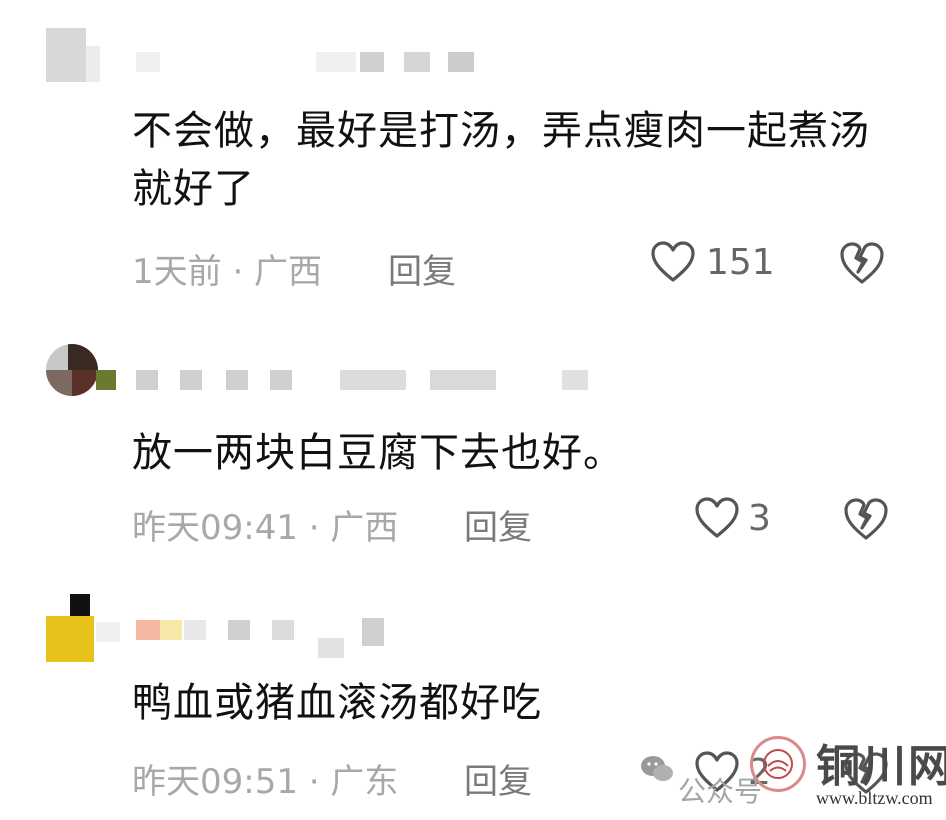  What do you see at coordinates (740, 262) in the screenshot?
I see `like-count: 151` at bounding box center [740, 262].